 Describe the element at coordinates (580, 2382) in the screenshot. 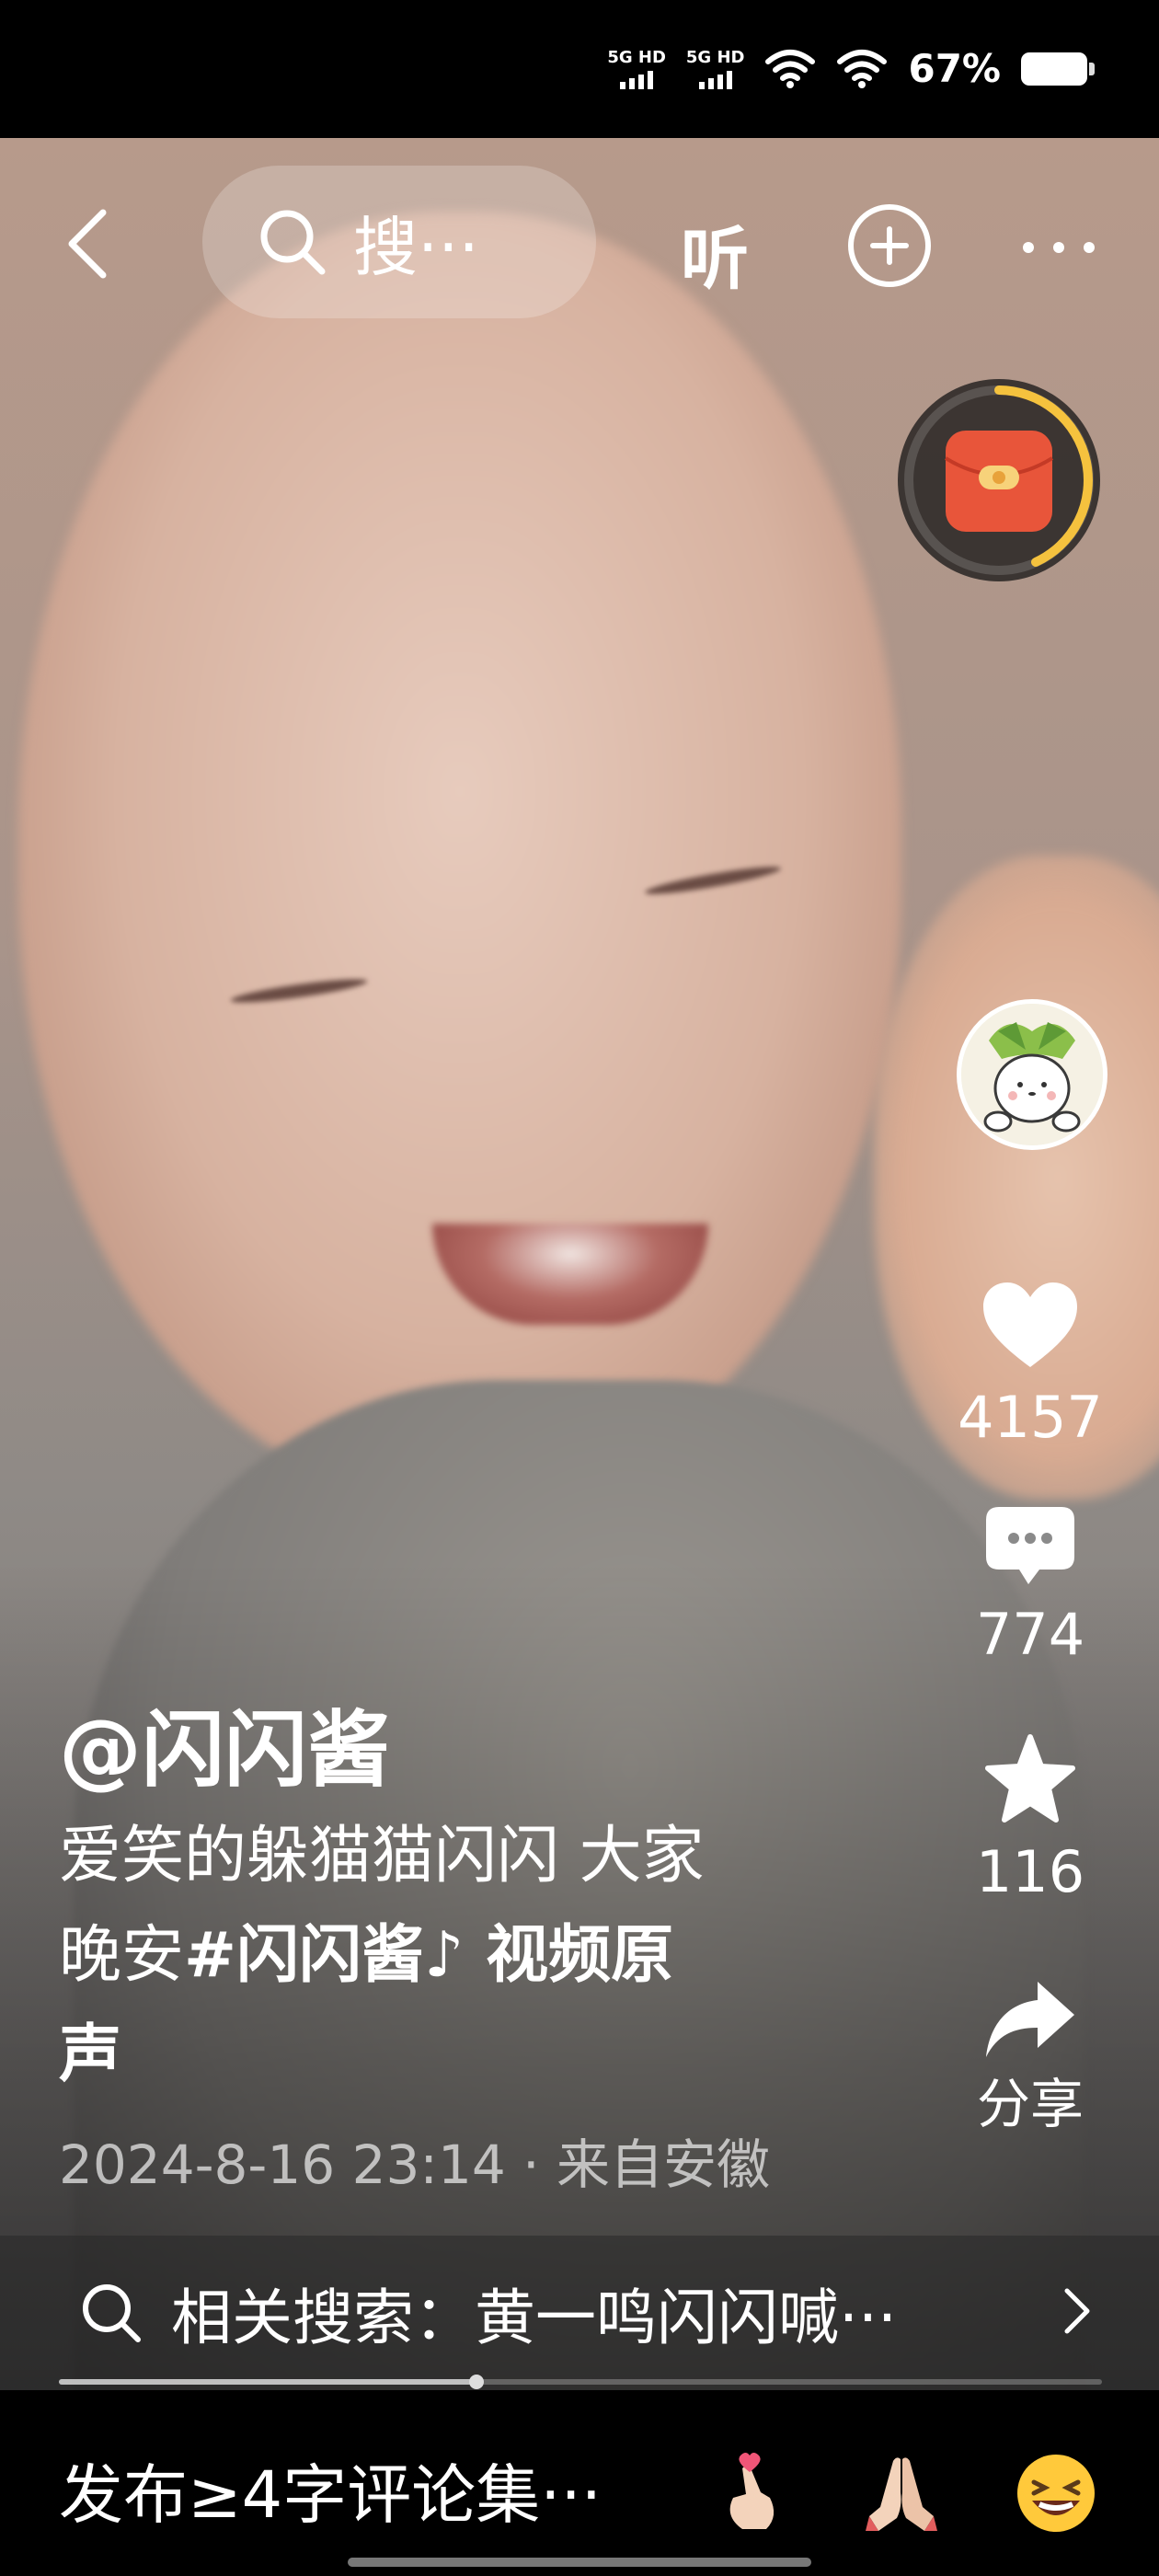

I see `video-progress-bar` at that location.